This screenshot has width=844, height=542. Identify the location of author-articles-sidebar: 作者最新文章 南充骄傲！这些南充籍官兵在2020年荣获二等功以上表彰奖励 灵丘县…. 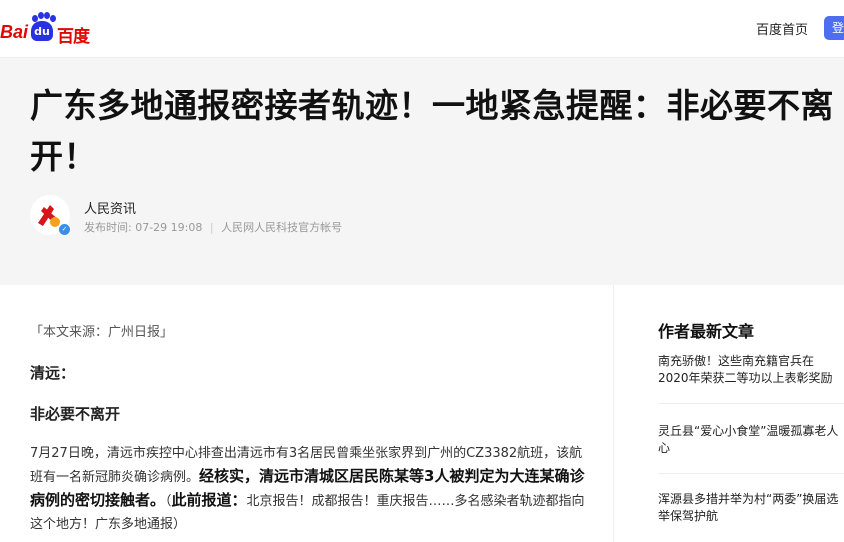
(729, 413).